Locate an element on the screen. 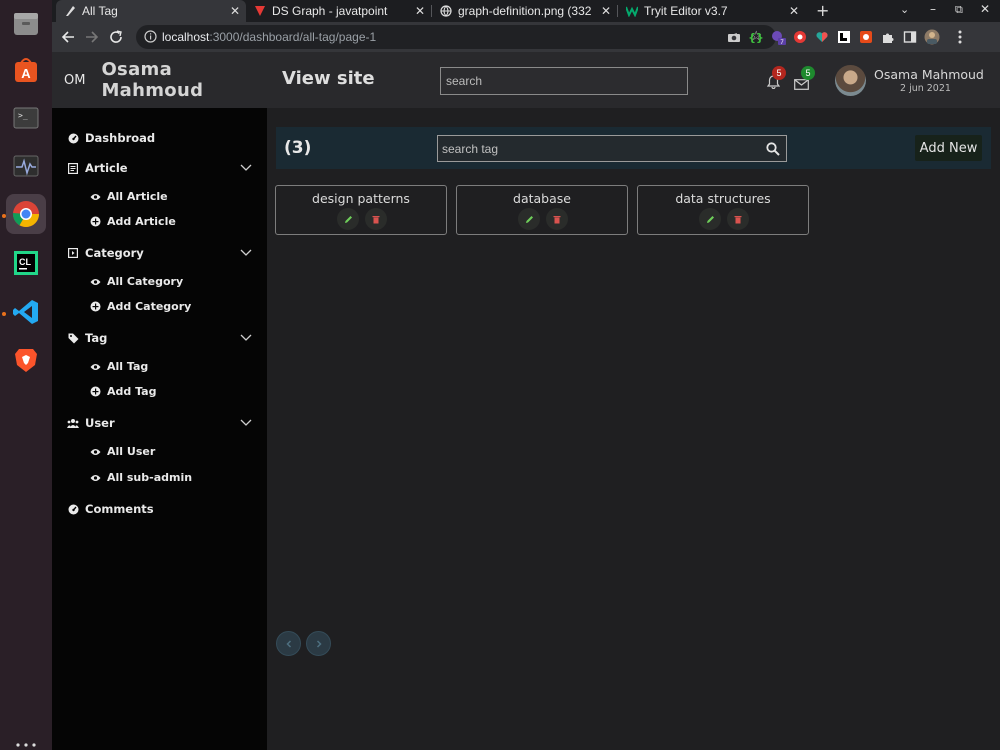 The width and height of the screenshot is (1000, 750). side-panel-icon is located at coordinates (910, 37).